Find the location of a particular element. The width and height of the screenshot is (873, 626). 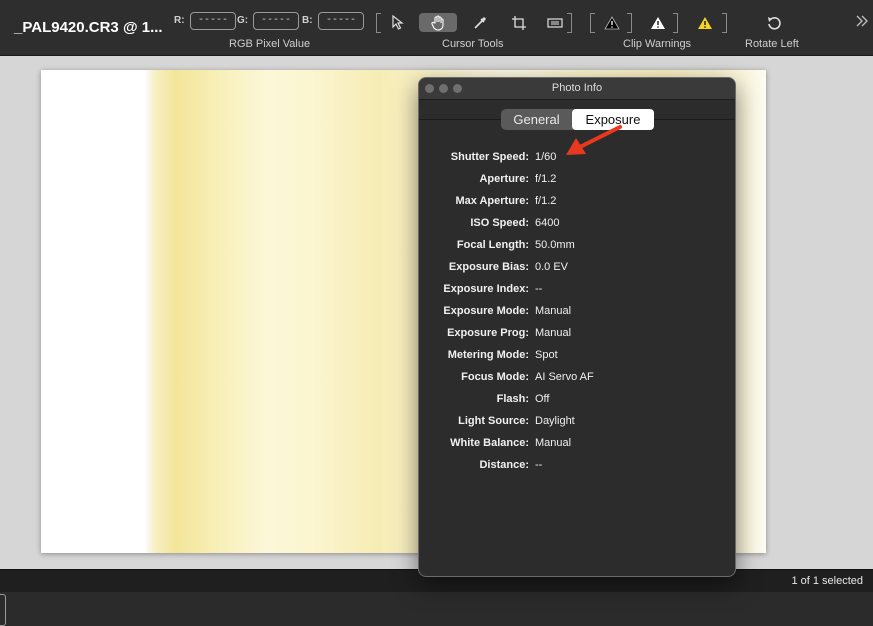

info-value: 0.0 EV is located at coordinates (552, 267).